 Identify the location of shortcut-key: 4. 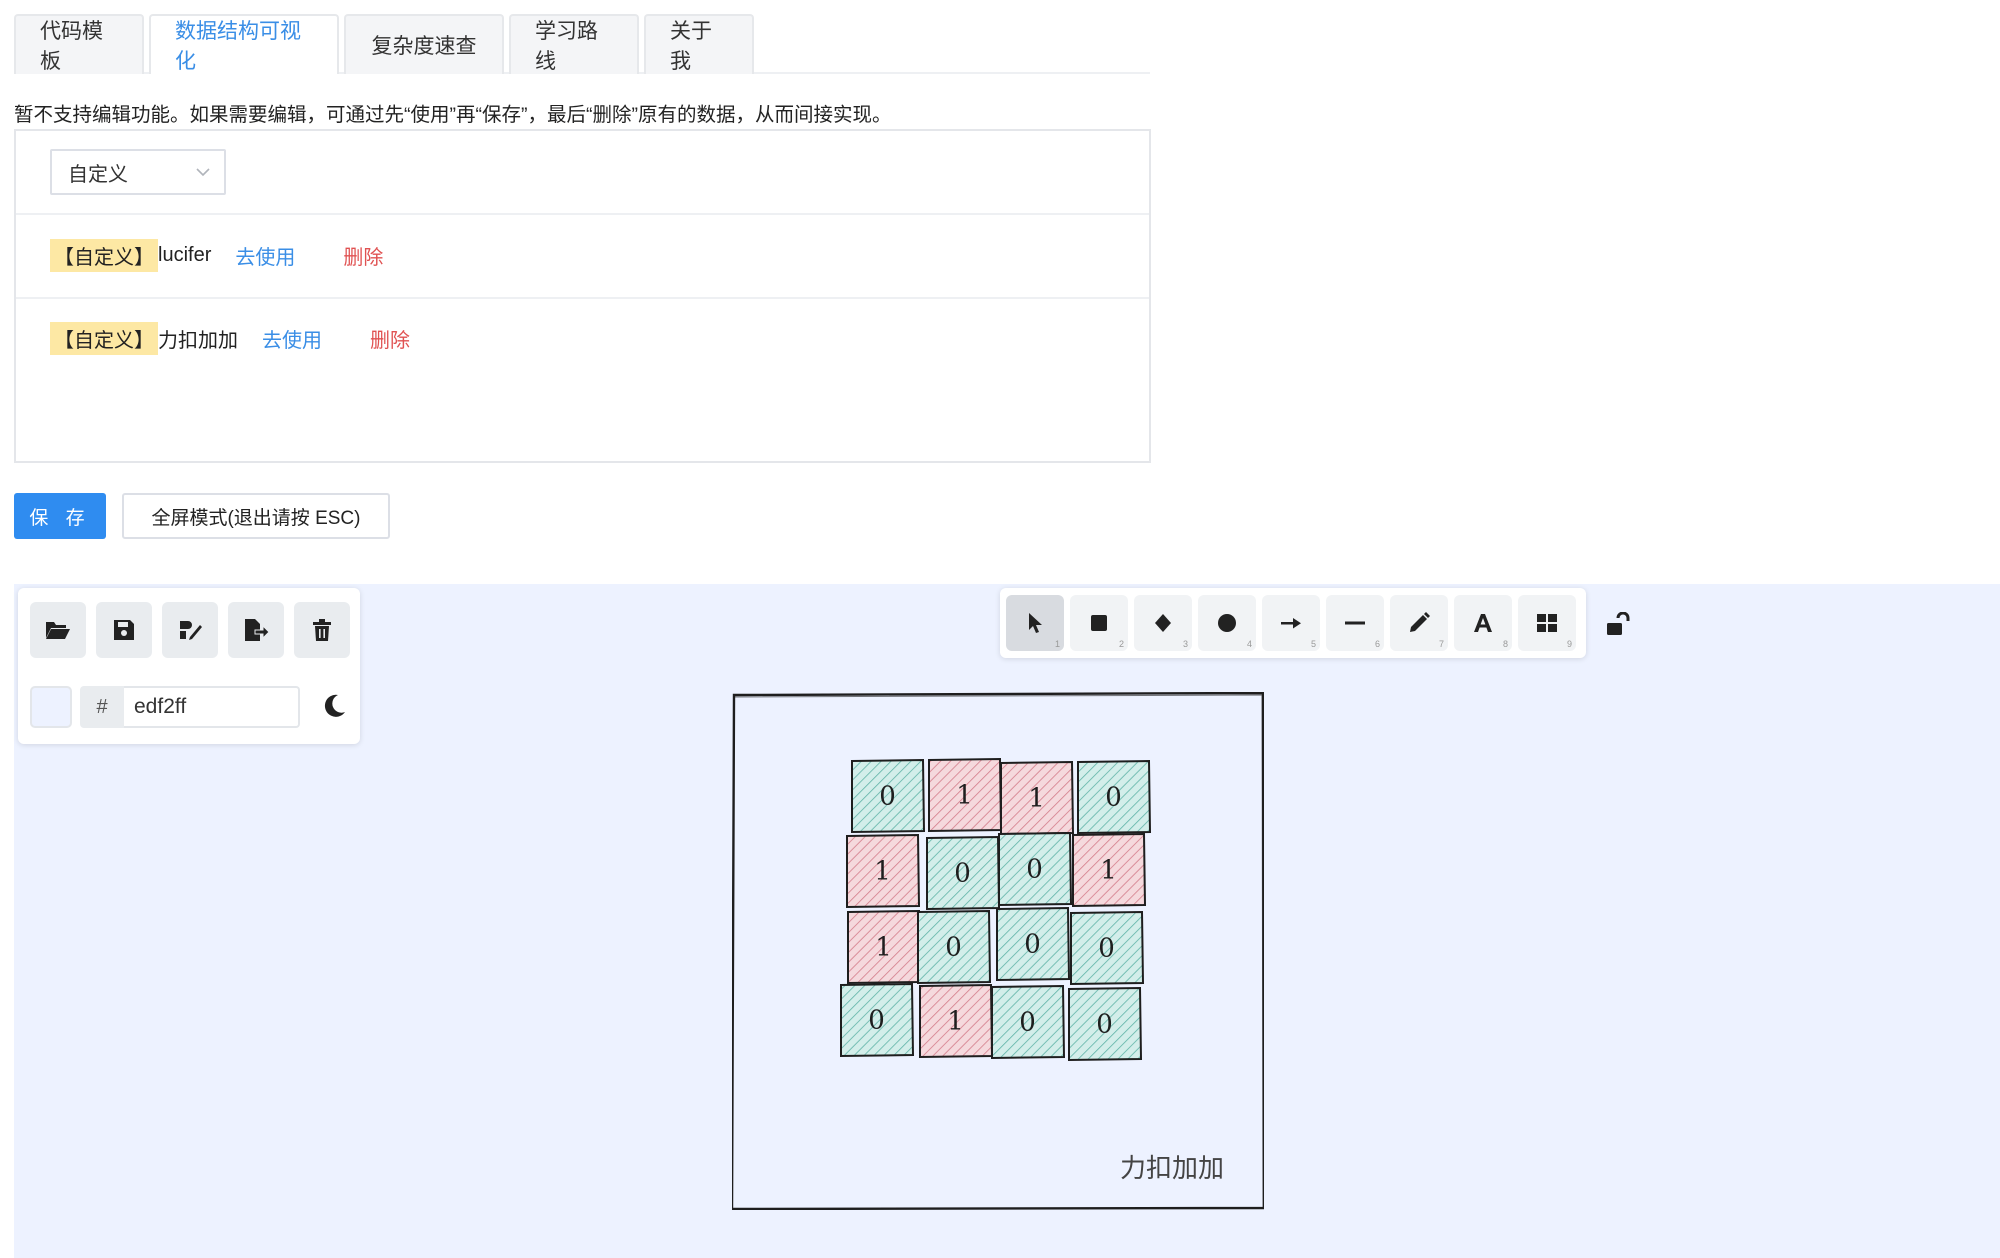
(1249, 644).